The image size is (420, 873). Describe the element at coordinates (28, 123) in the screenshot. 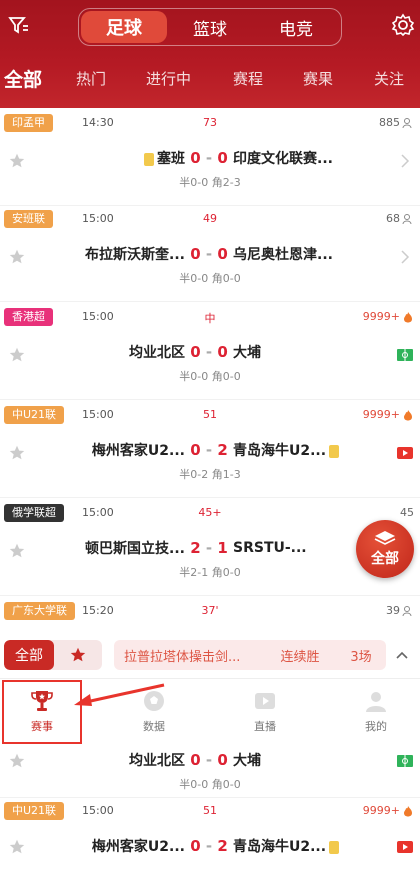

I see `league-badge: 印孟甲` at that location.